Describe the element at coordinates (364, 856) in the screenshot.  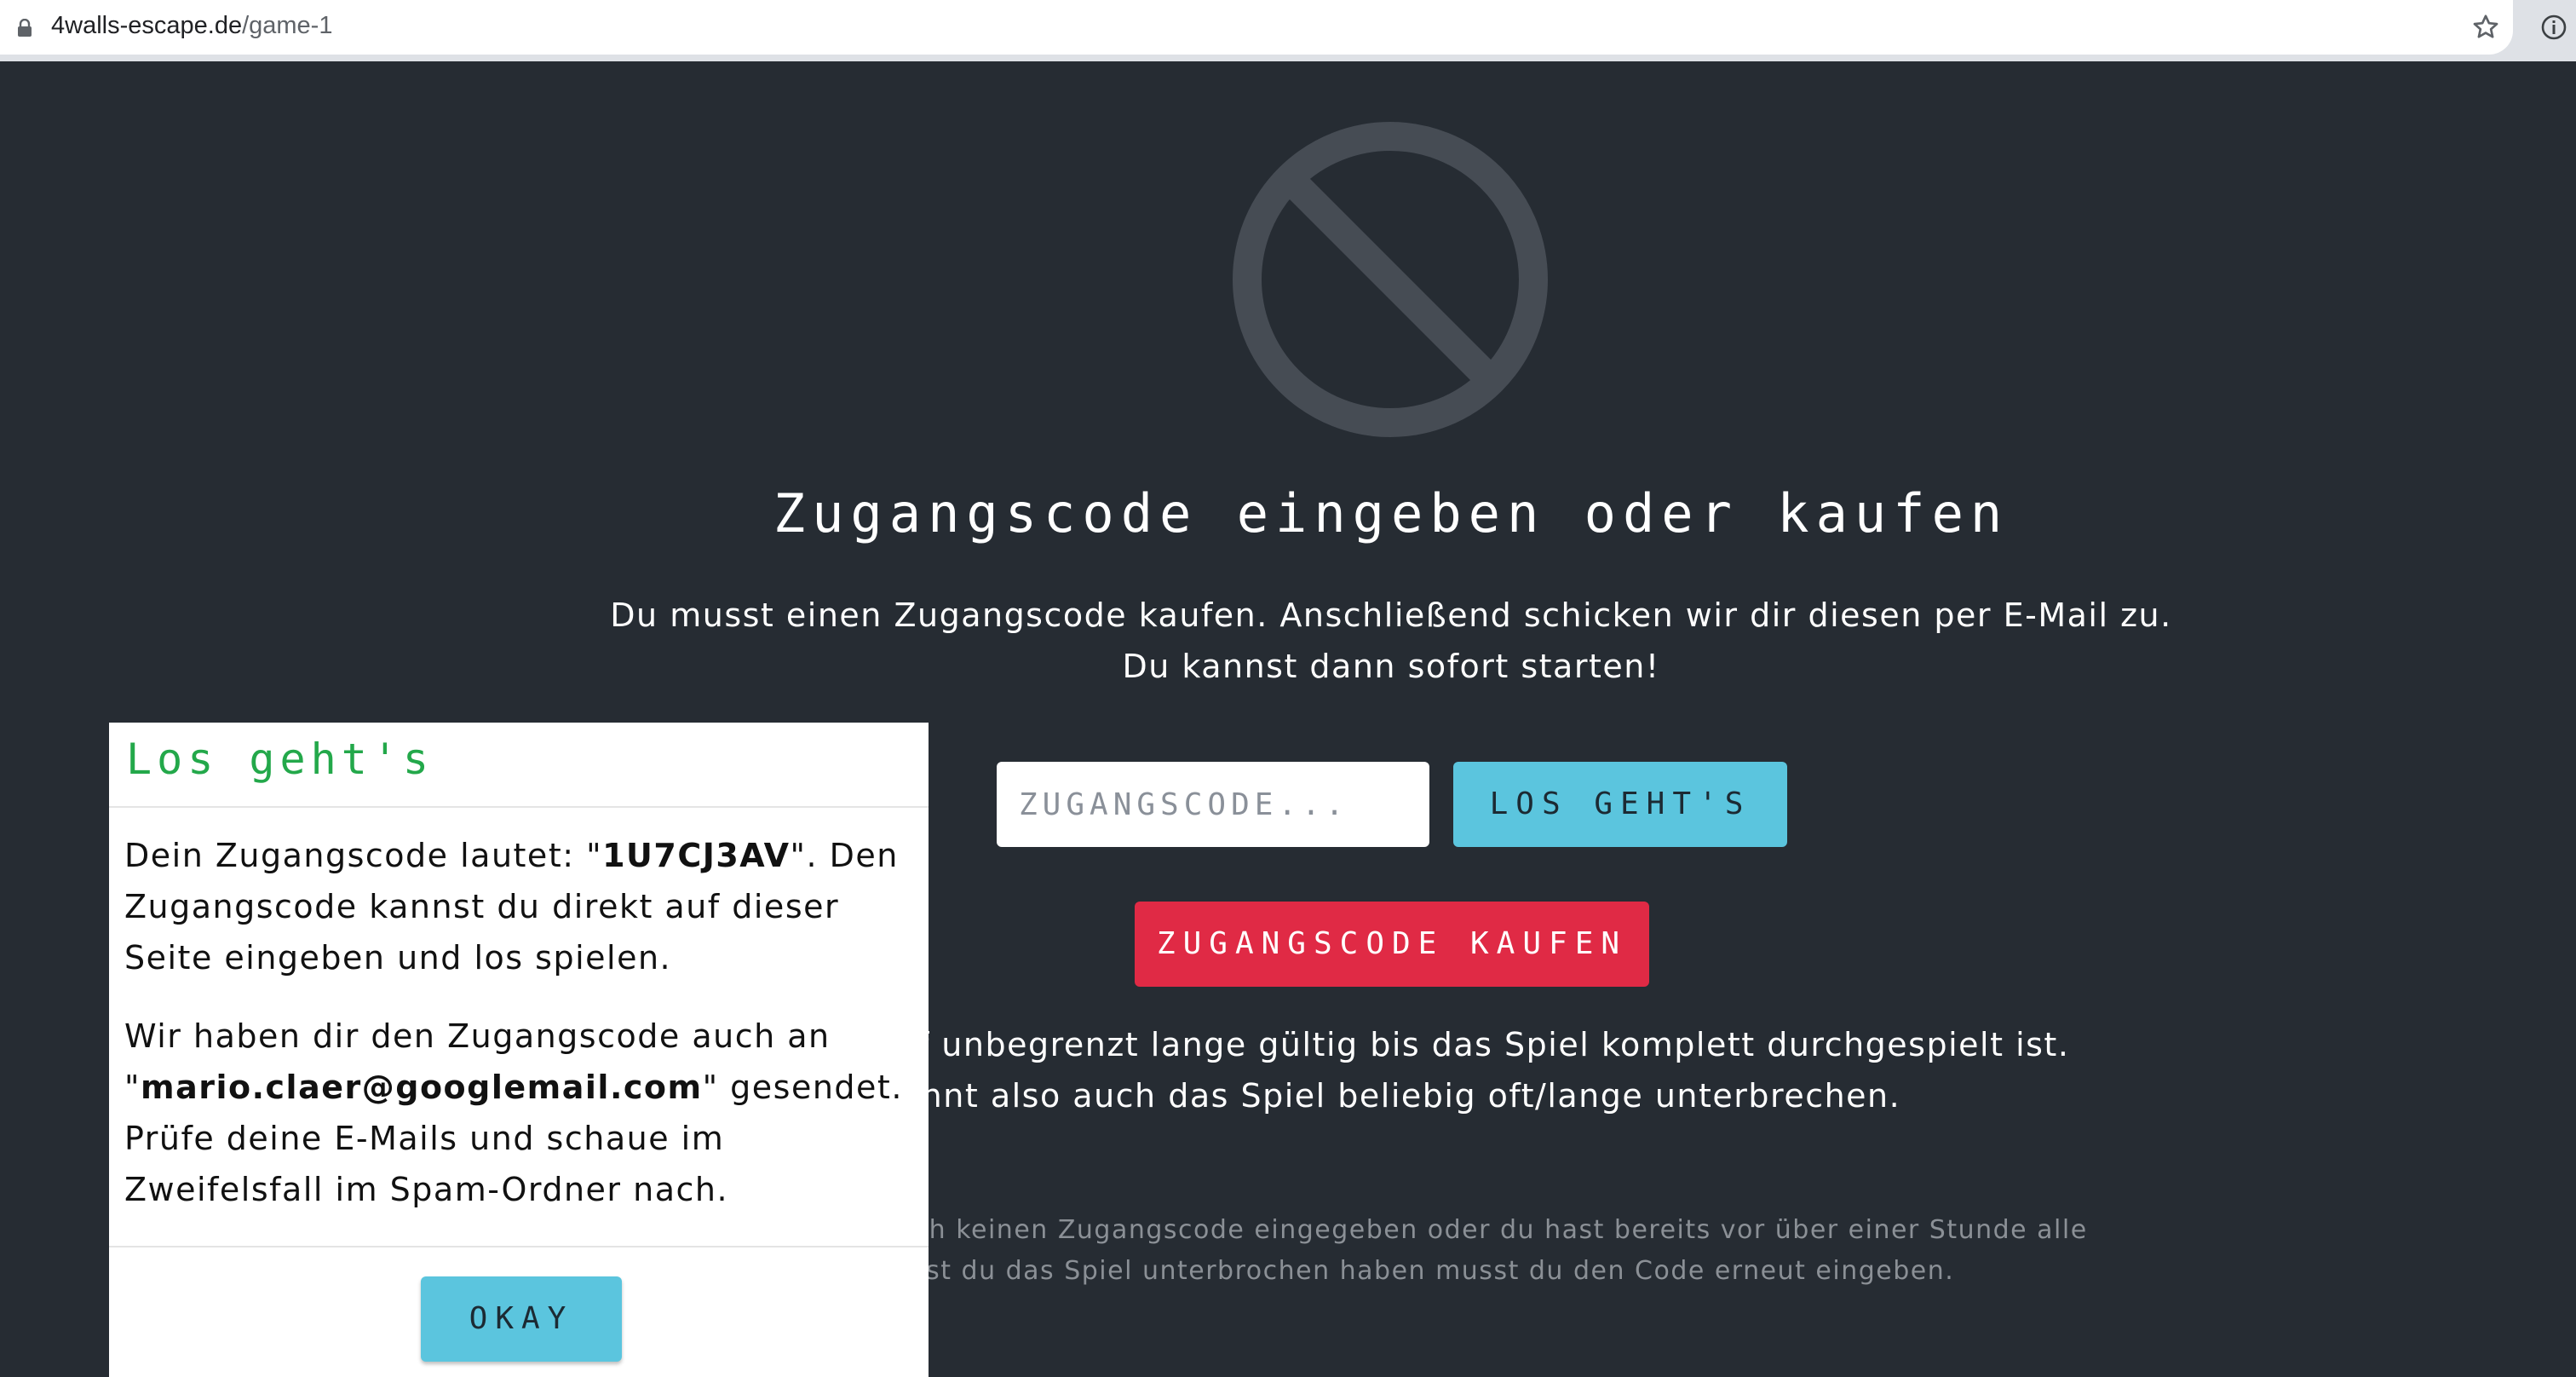
I see `modal-text: Dein Zugangscode lautet: "` at that location.